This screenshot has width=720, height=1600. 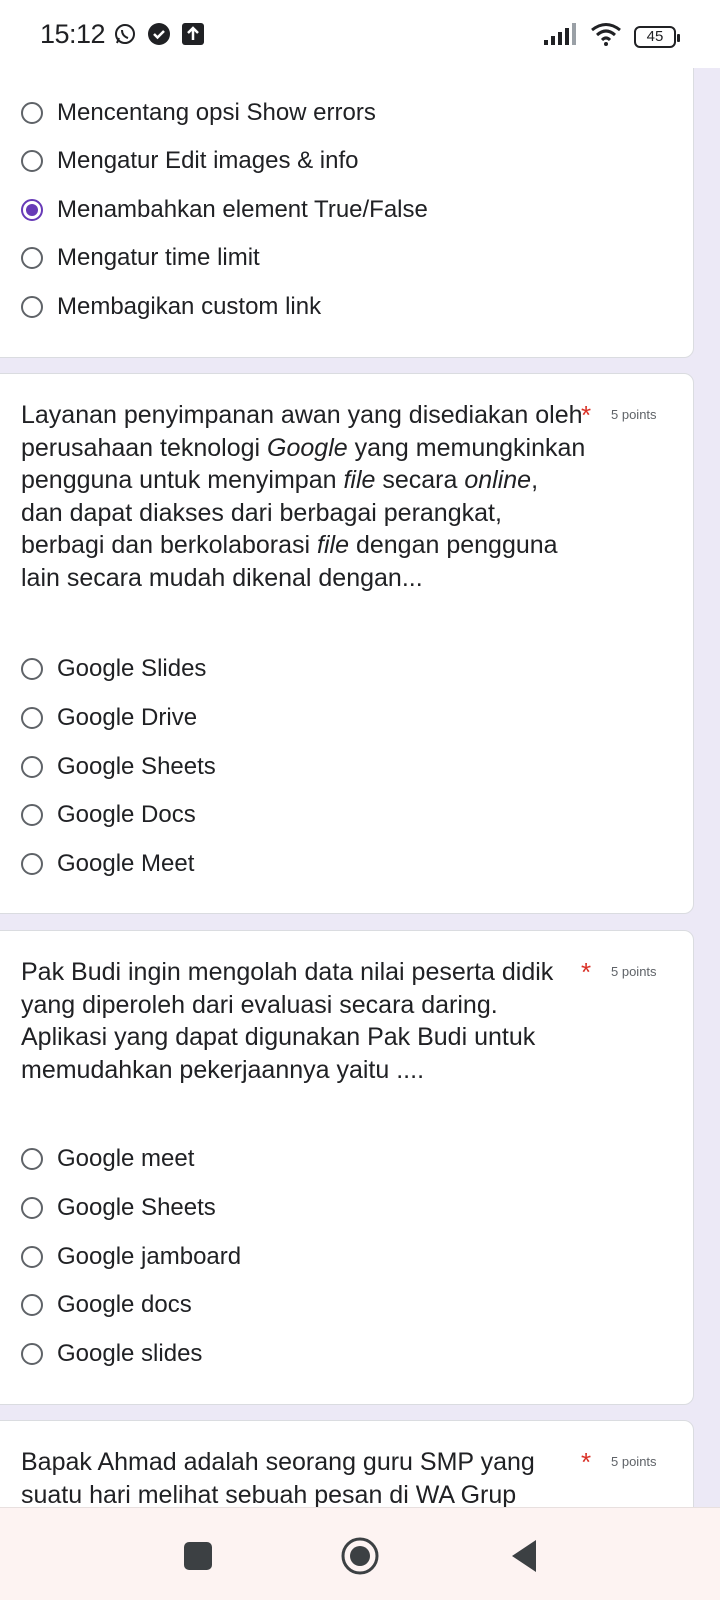 I want to click on option-label: Google Slides, so click(x=132, y=668).